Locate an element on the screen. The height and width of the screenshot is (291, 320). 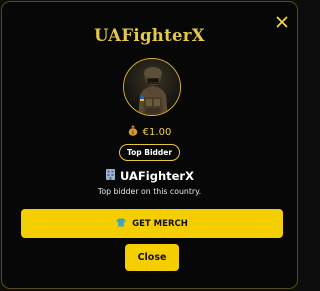
soldier-avatar is located at coordinates (152, 87).